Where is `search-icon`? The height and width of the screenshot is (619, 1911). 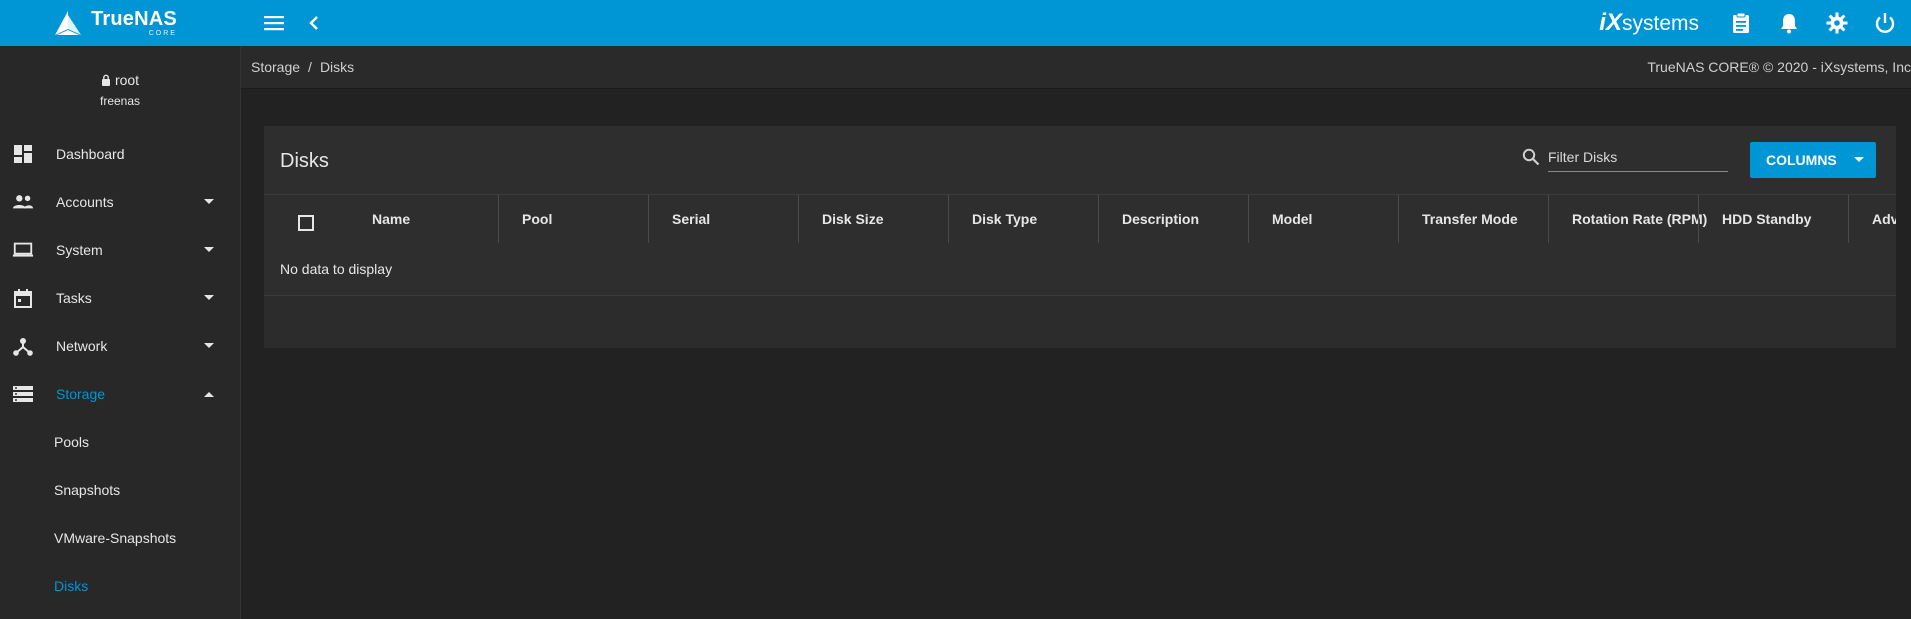
search-icon is located at coordinates (1531, 157).